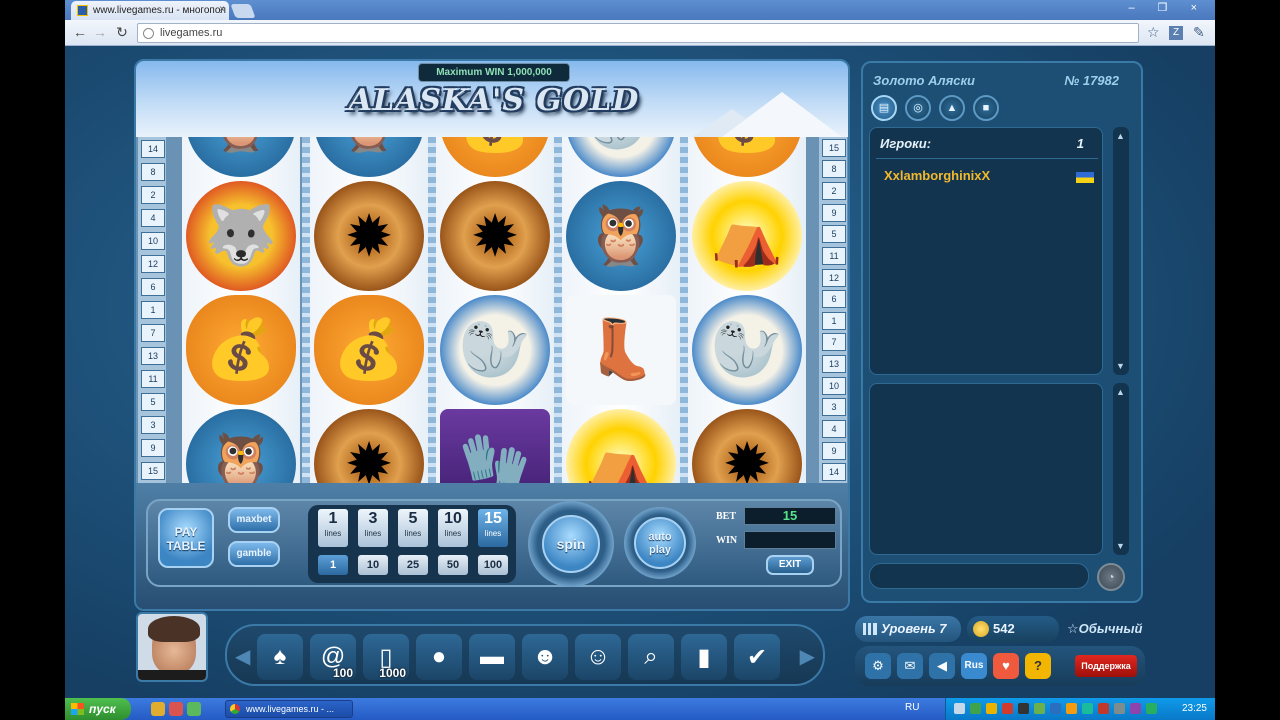  What do you see at coordinates (1120, 546) in the screenshot?
I see `scroll-down-icon: ▼` at bounding box center [1120, 546].